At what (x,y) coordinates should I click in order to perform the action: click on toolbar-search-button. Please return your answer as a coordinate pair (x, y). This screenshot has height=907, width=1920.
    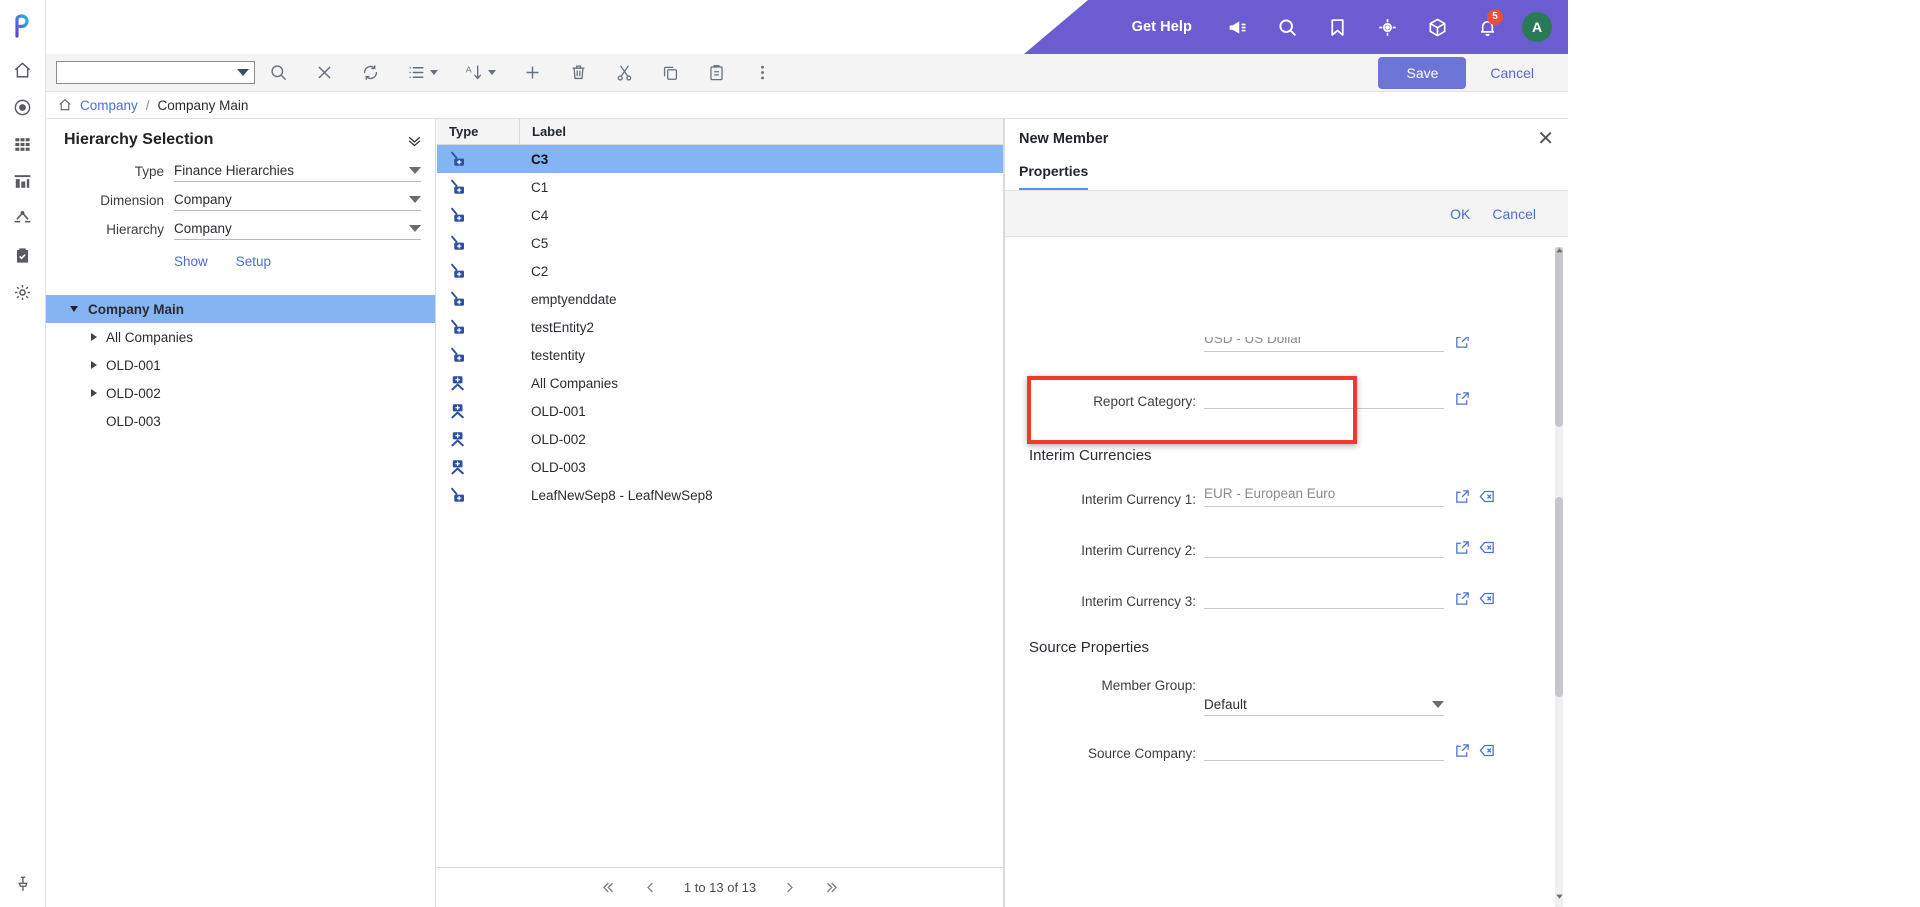
    Looking at the image, I should click on (278, 73).